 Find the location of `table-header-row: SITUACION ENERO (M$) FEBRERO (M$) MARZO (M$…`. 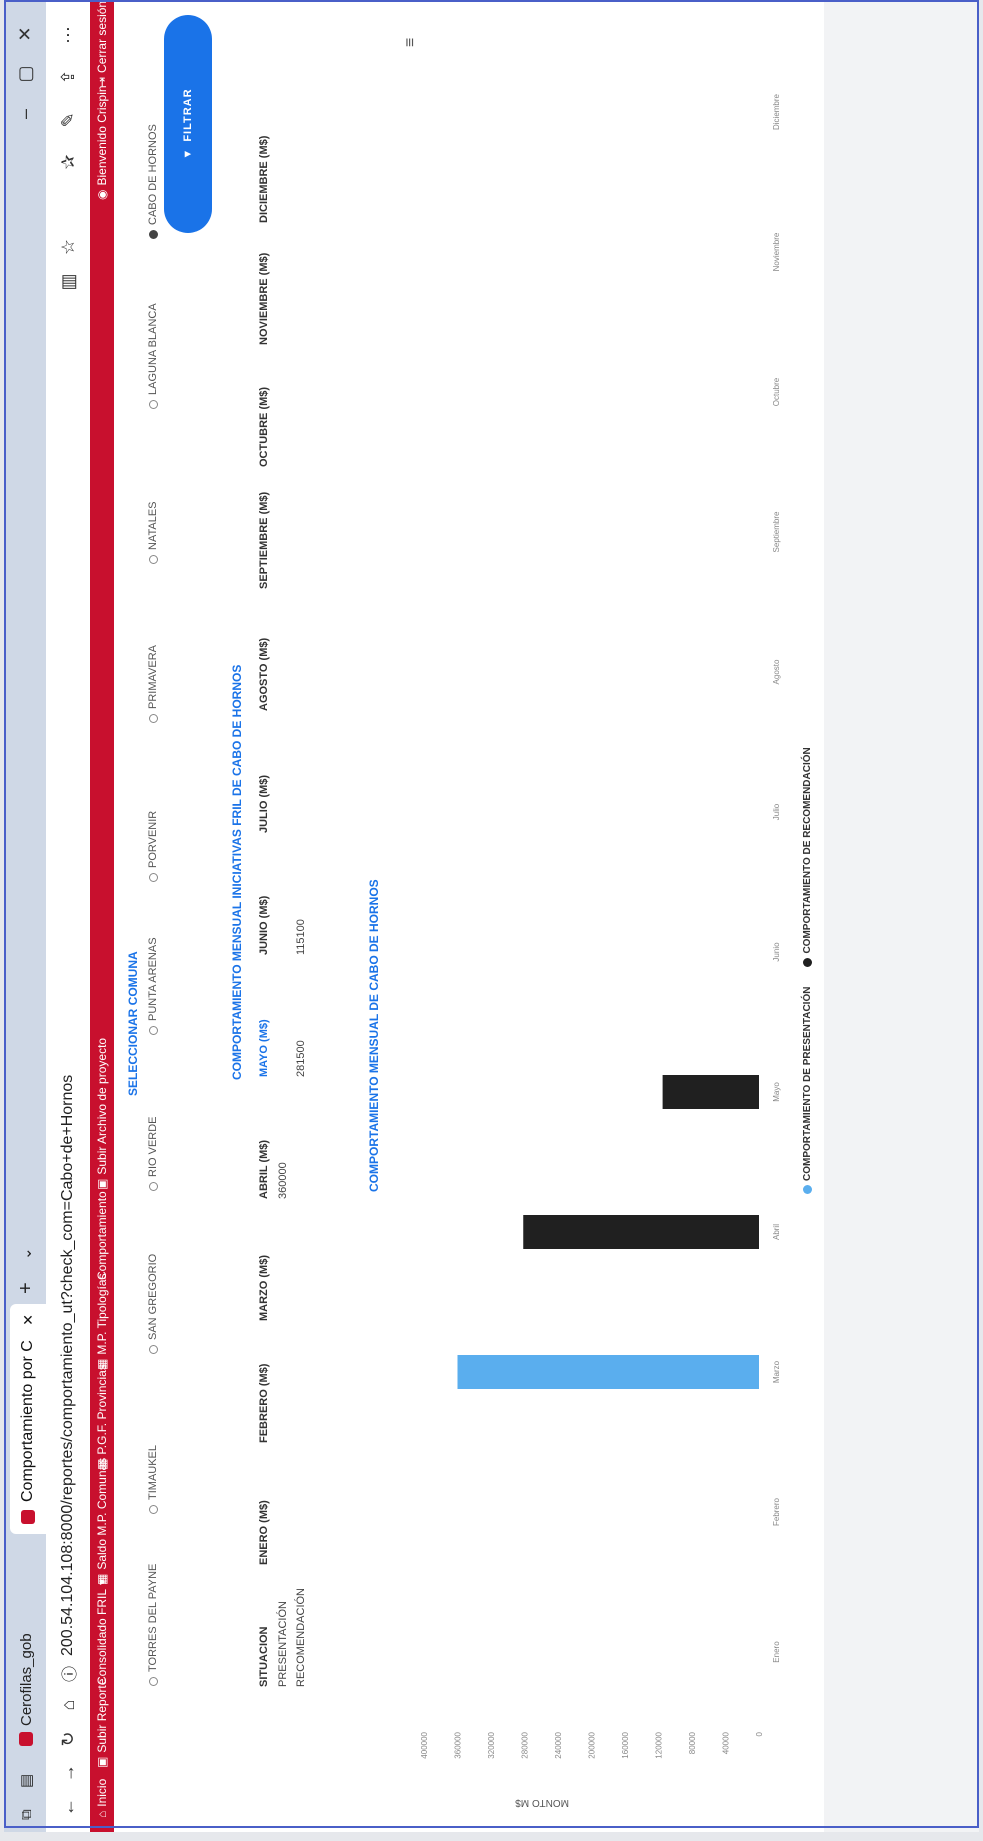

table-header-row: SITUACION ENERO (M$) FEBRERO (M$) MARZO (M$… is located at coordinates (264, 894).